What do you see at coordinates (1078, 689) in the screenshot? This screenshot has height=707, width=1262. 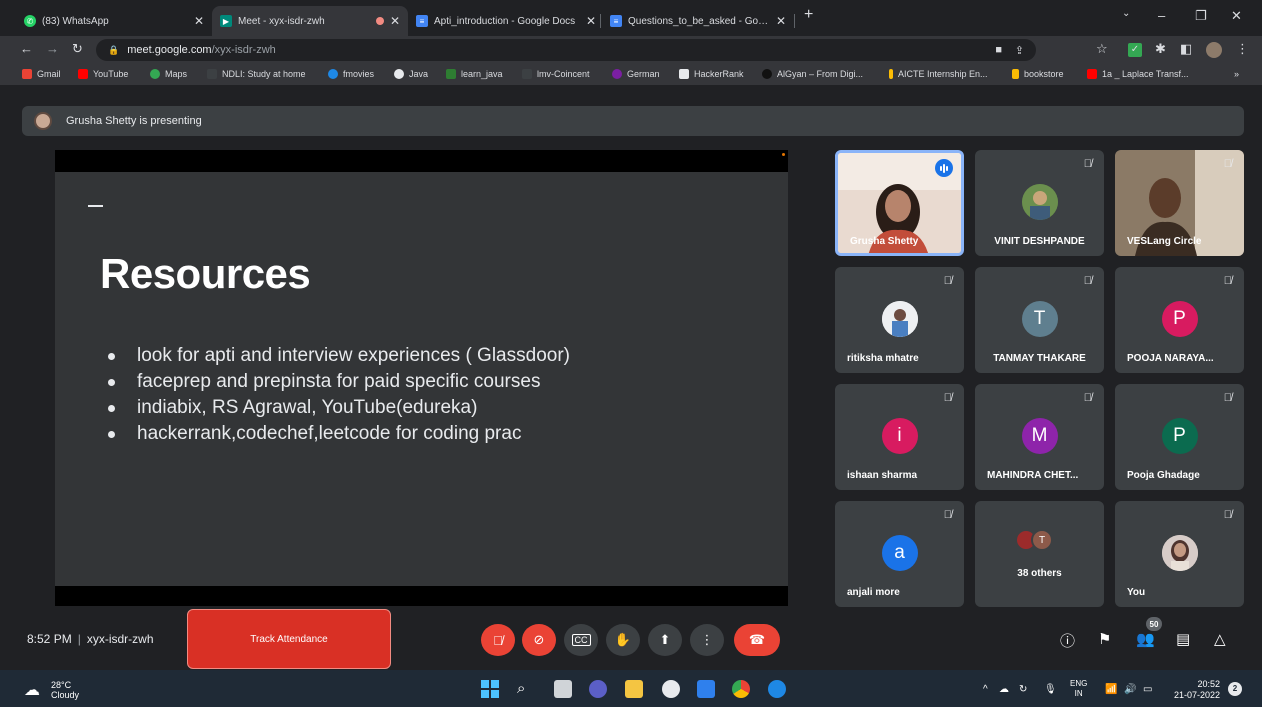 I see `language-indicator: ENG IN` at bounding box center [1078, 689].